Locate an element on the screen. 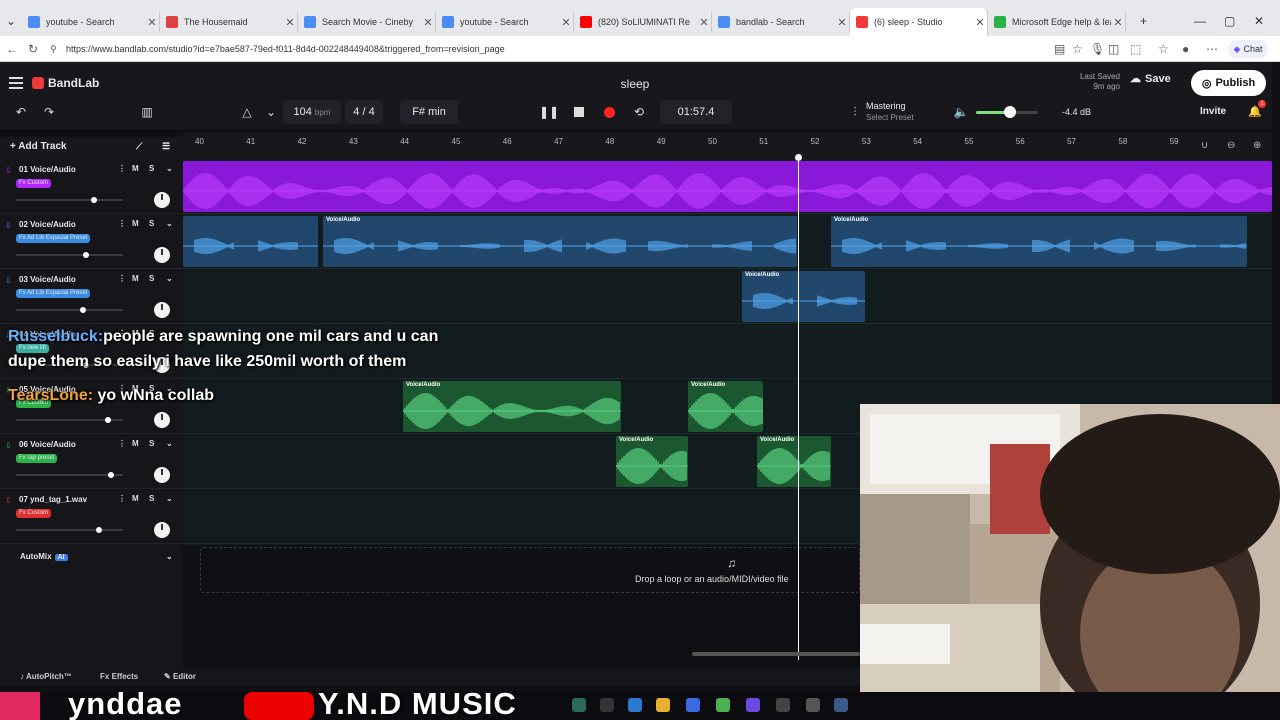 This screenshot has width=1280, height=720. favorites-bar-icon: ☆ is located at coordinates (1163, 49).